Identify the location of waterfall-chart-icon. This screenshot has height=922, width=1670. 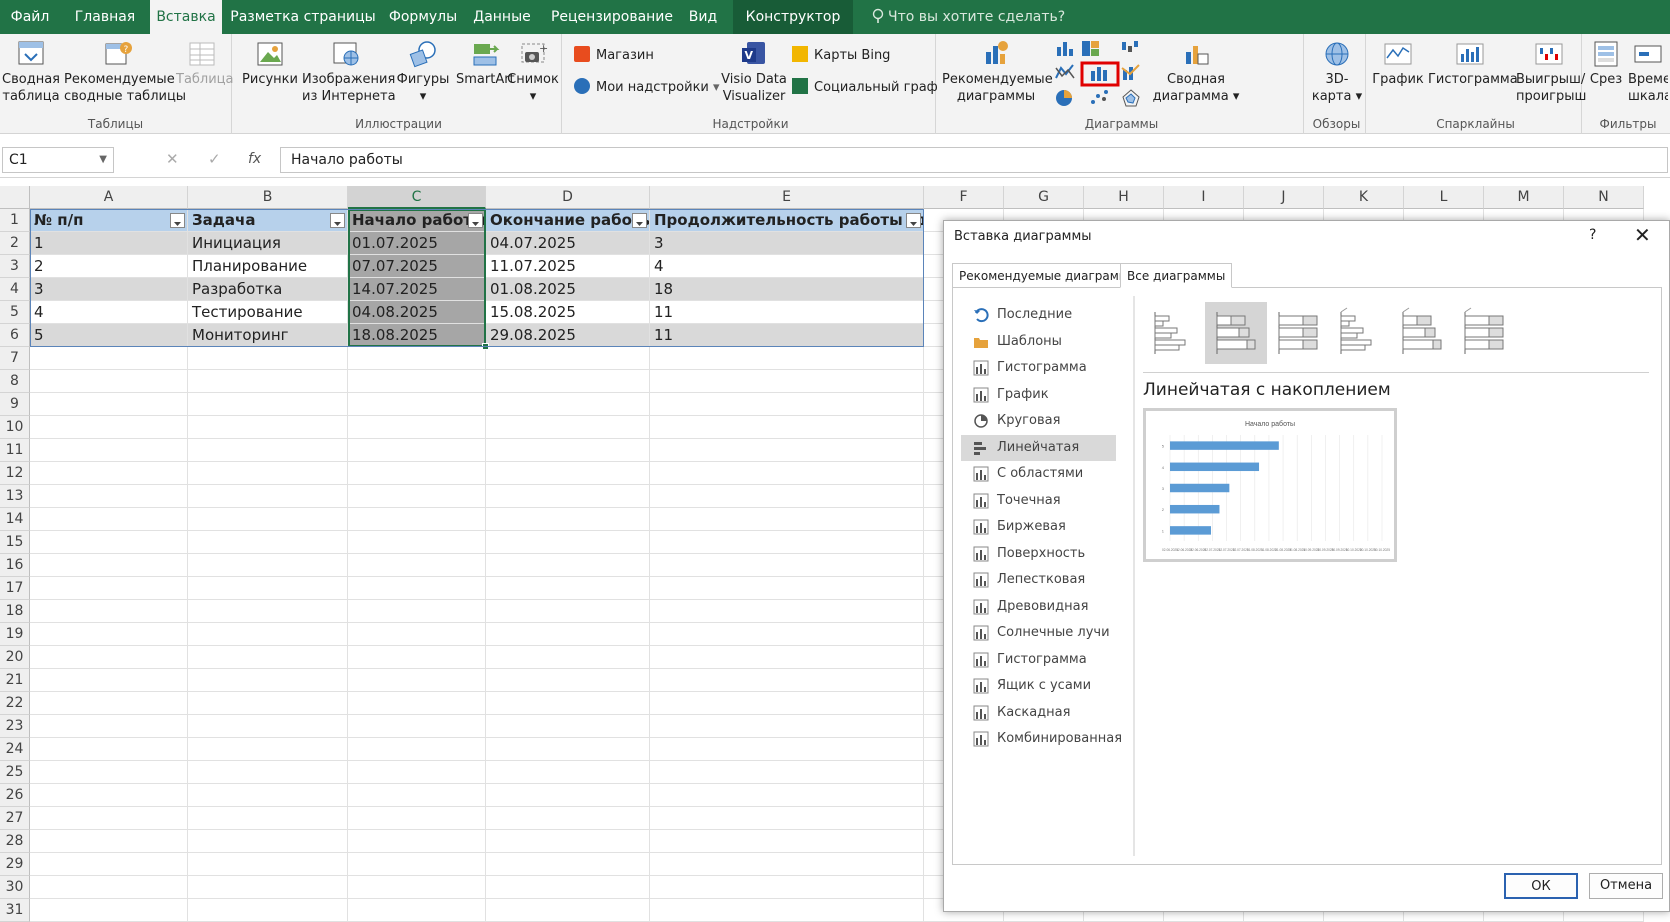
(1131, 48).